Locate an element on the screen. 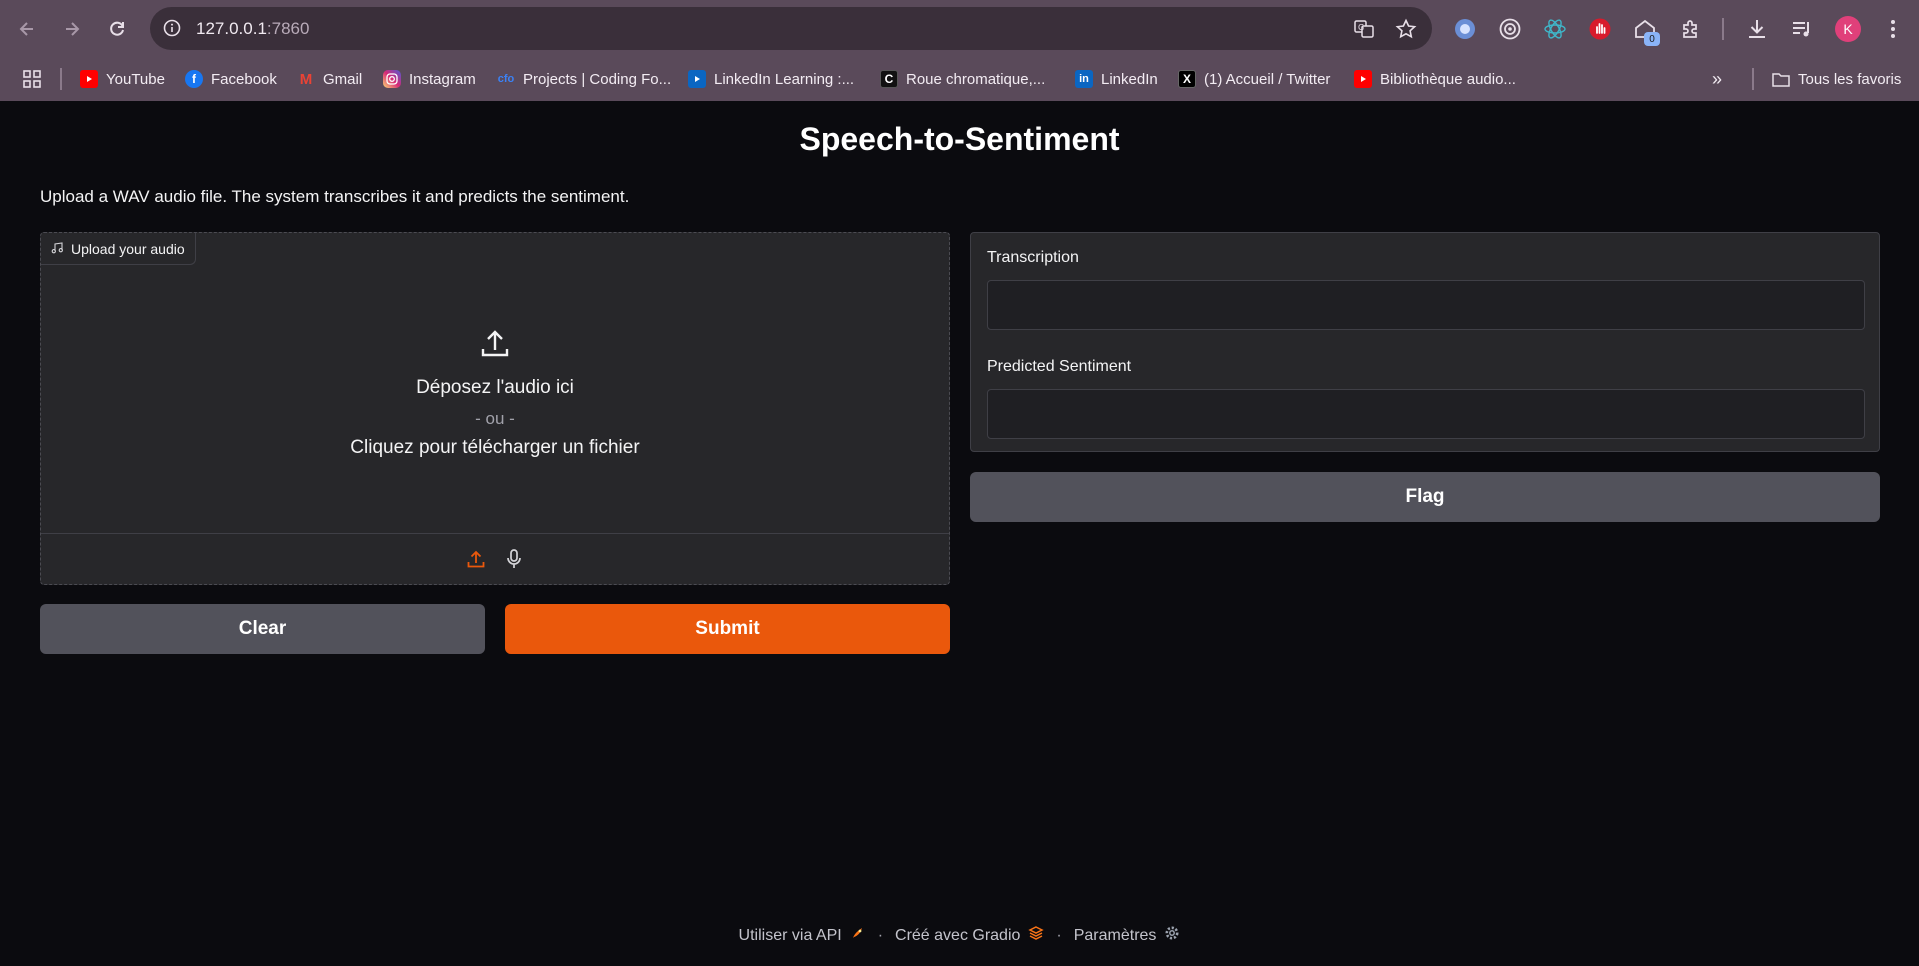 The image size is (1919, 966). upload-source-icon is located at coordinates (476, 559).